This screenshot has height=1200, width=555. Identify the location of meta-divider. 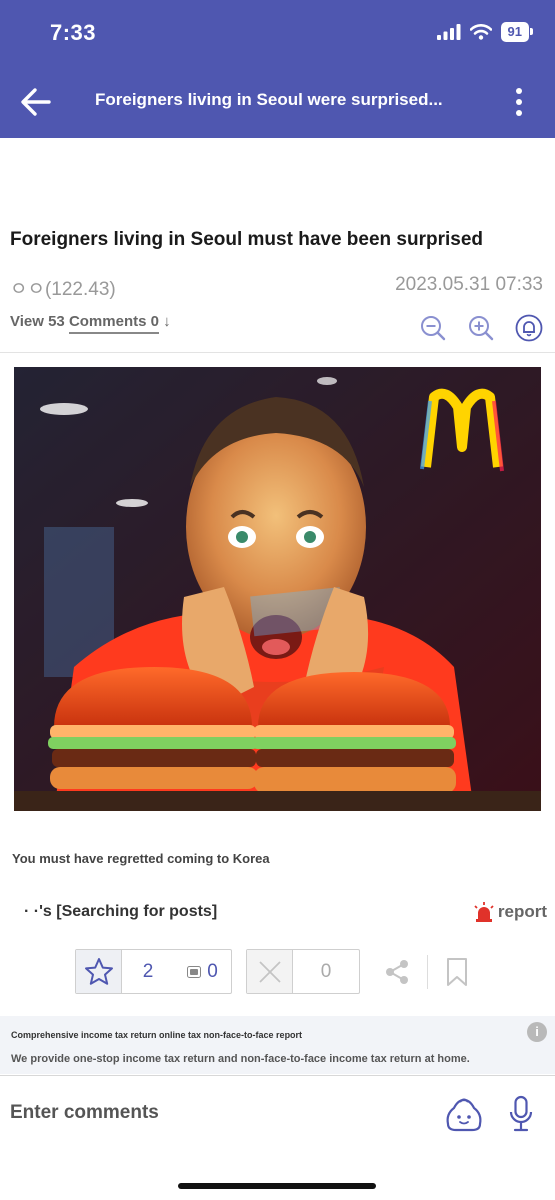
(277, 352).